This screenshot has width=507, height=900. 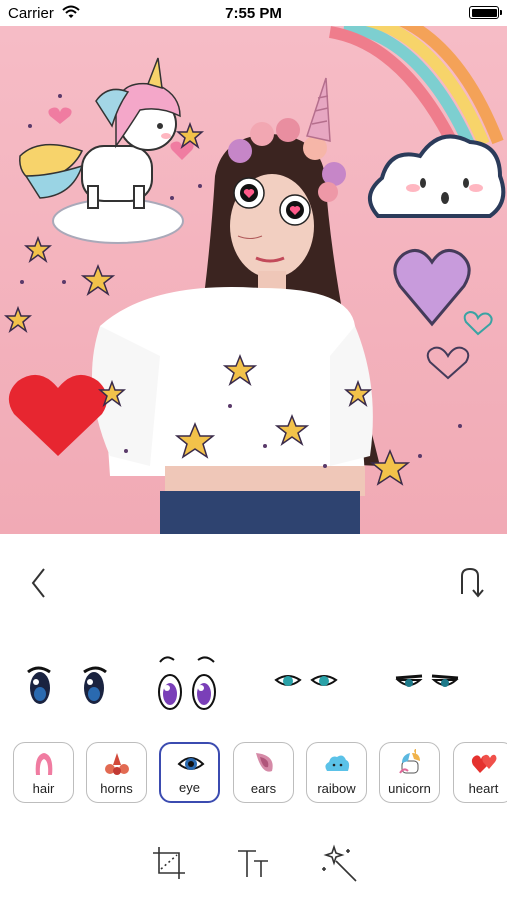 I want to click on hair-icon, so click(x=44, y=764).